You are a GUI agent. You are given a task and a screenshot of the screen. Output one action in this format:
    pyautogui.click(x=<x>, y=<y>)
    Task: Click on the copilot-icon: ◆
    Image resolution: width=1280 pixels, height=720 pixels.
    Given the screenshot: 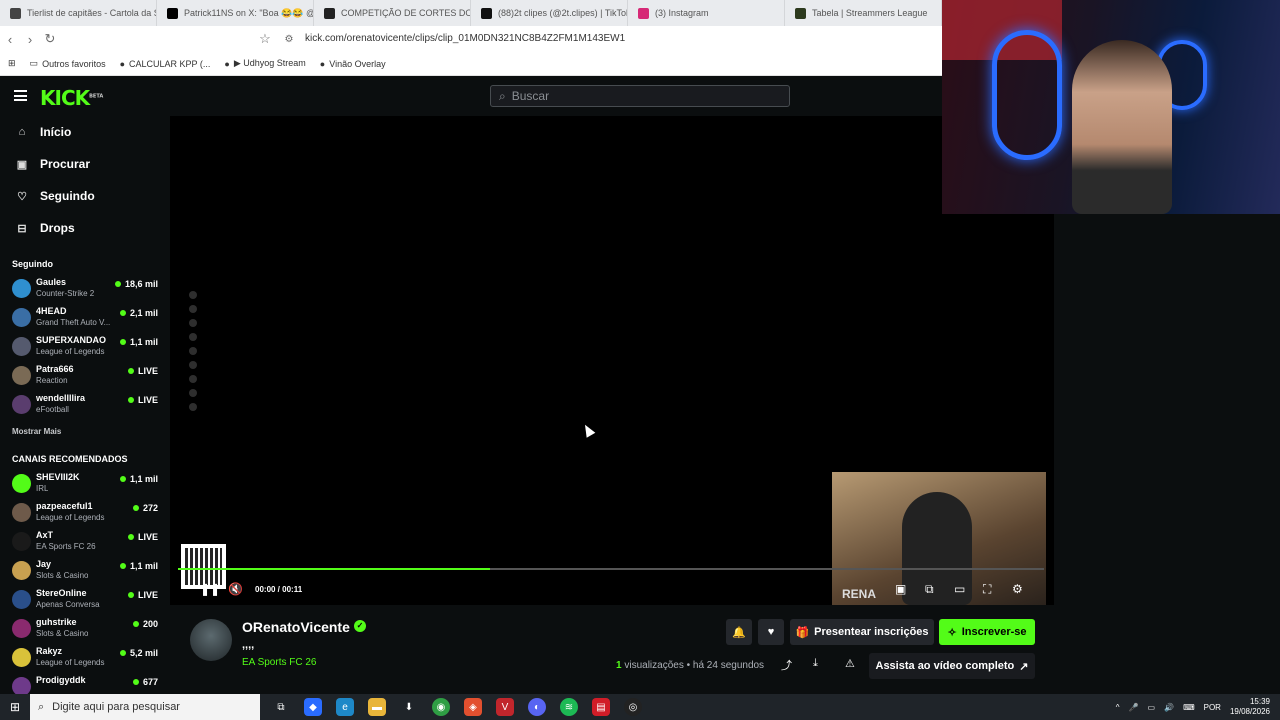 What is the action you would take?
    pyautogui.click(x=313, y=707)
    